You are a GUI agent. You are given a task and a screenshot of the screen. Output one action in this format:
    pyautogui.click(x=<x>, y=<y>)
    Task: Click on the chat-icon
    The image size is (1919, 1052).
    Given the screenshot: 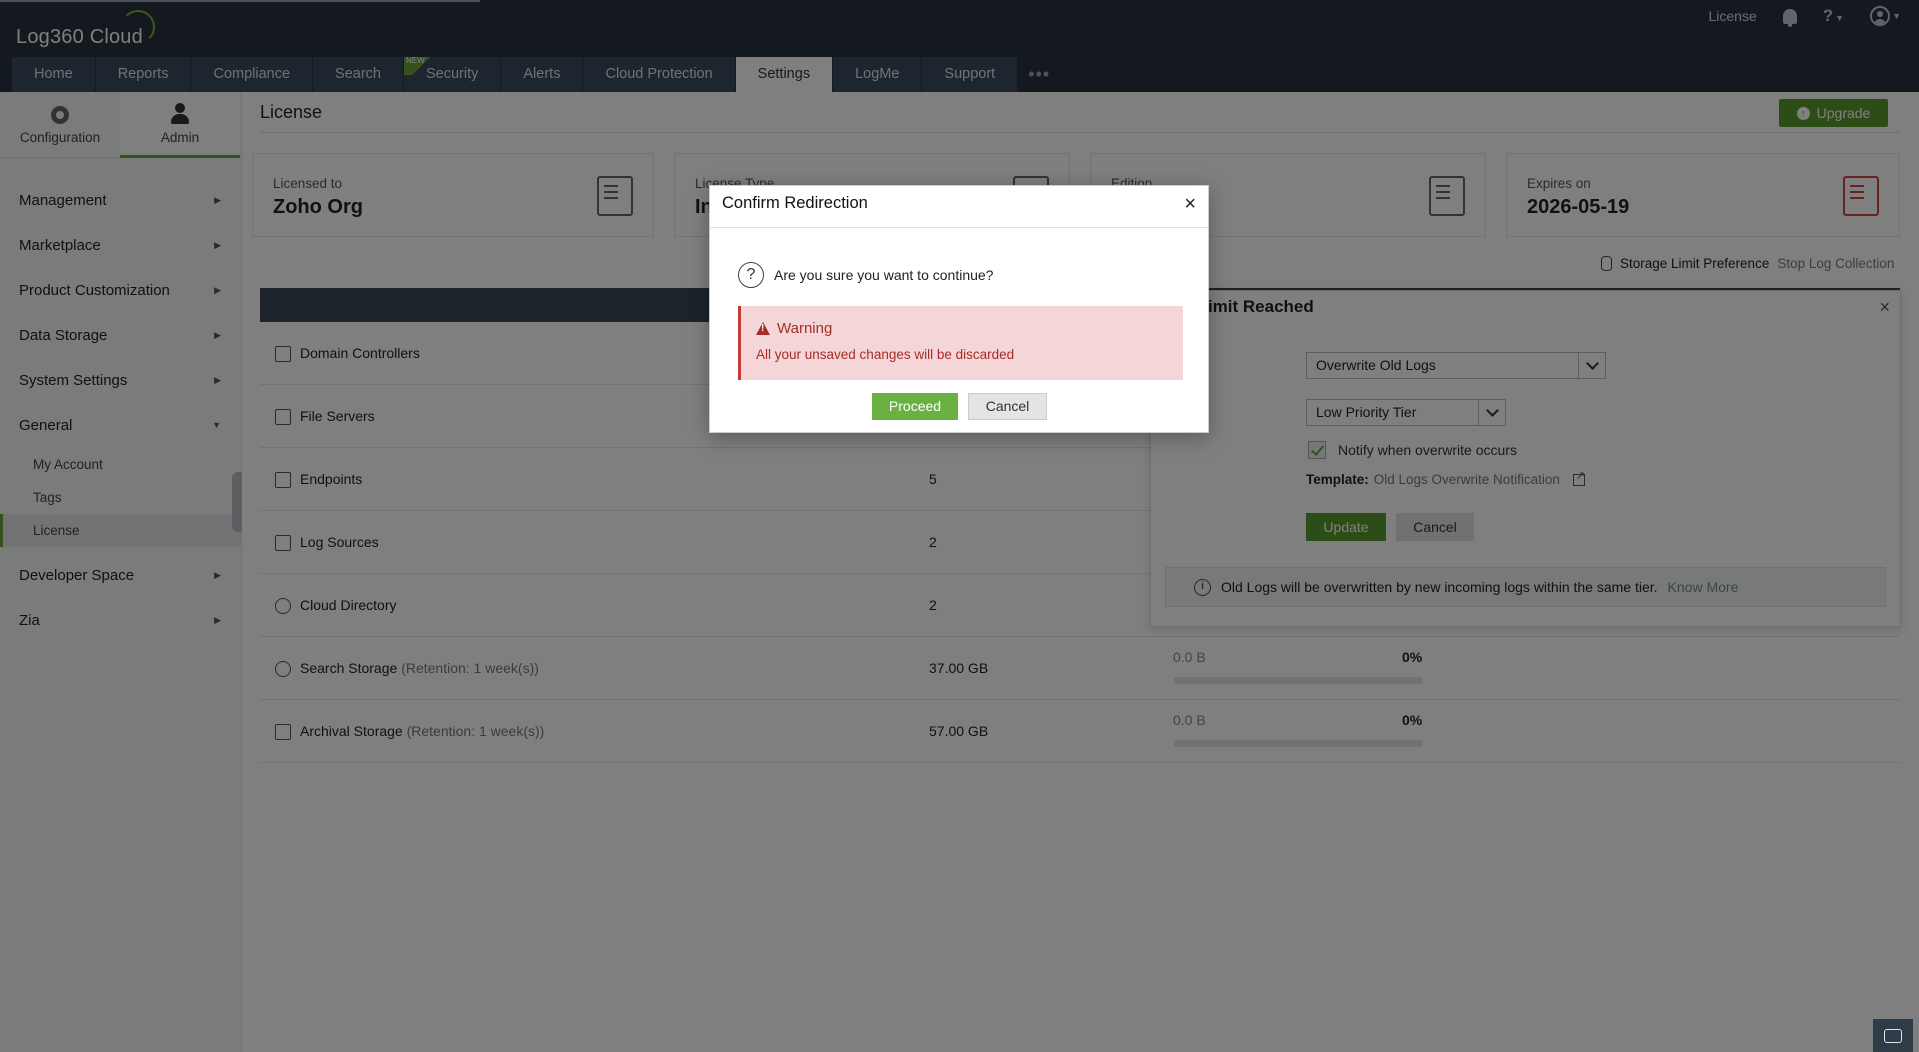 What is the action you would take?
    pyautogui.click(x=1893, y=1035)
    